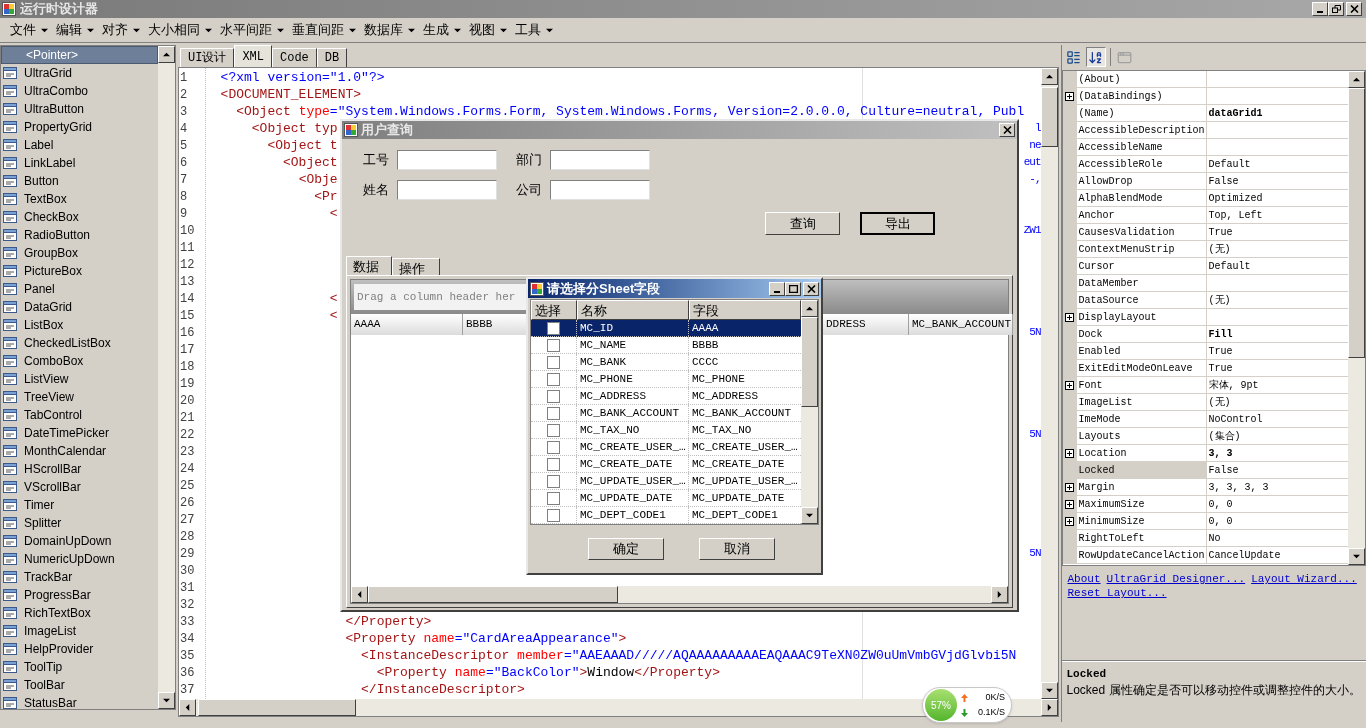 This screenshot has height=728, width=1366. What do you see at coordinates (554, 310) in the screenshot?
I see `column-header: 选择` at bounding box center [554, 310].